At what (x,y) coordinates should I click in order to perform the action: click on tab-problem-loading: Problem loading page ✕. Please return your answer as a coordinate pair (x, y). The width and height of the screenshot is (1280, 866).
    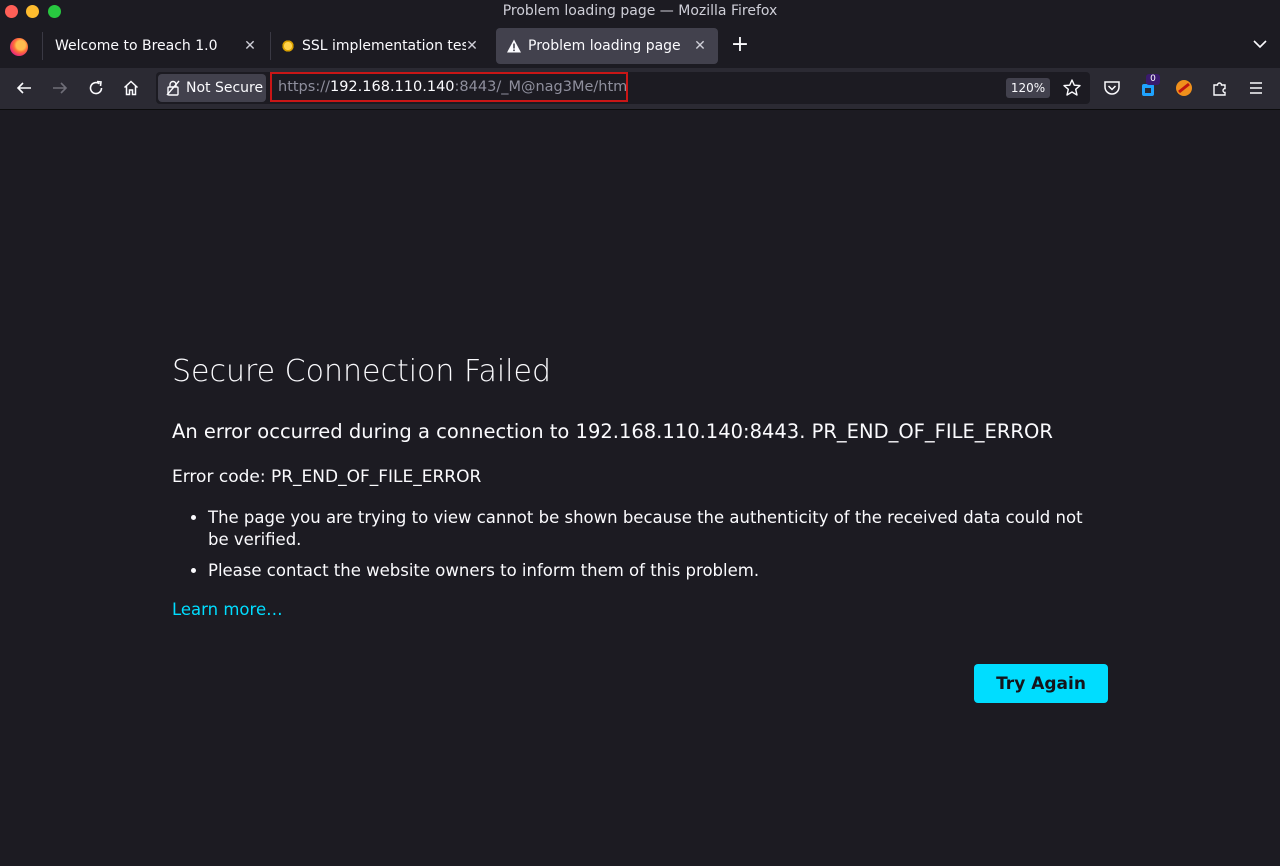
    Looking at the image, I should click on (607, 46).